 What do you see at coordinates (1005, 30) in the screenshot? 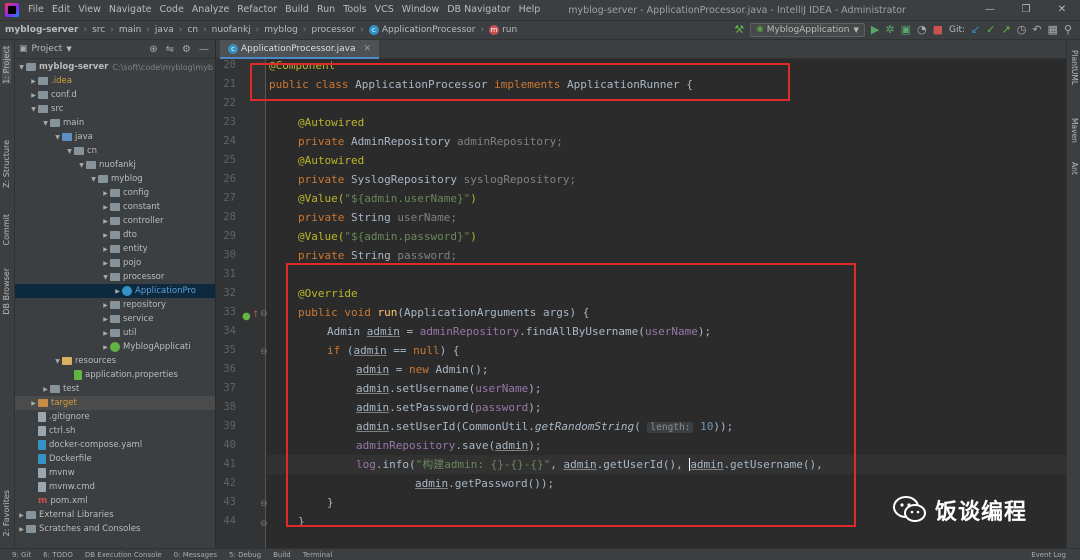
I see `git-push-icon: ↗` at bounding box center [1005, 30].